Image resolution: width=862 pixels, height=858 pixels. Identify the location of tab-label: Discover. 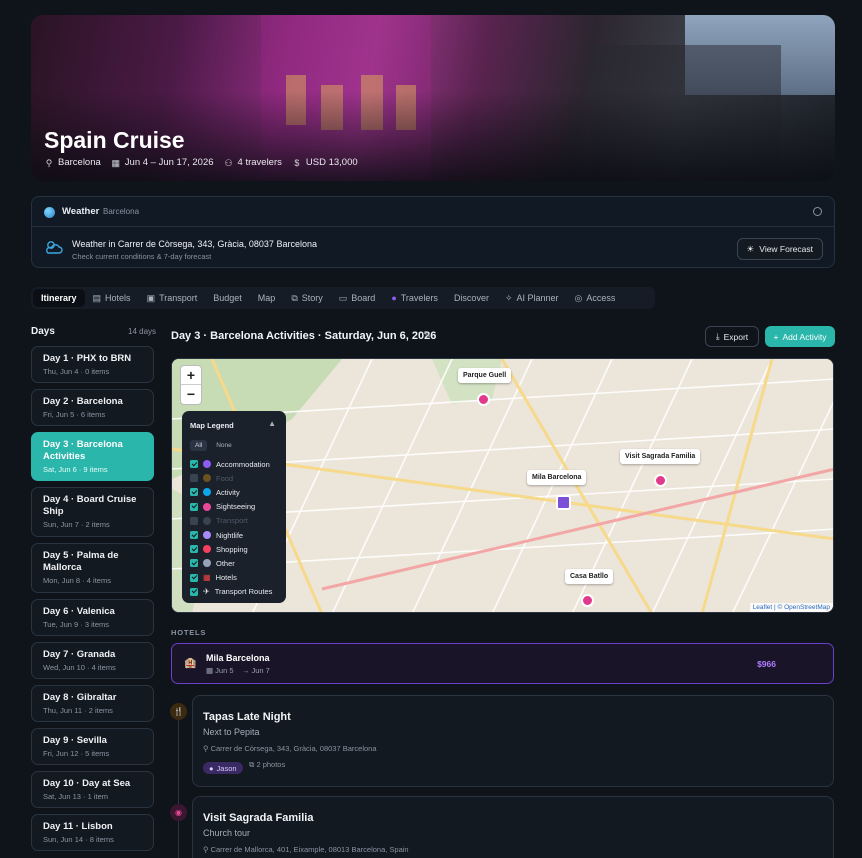
(471, 298).